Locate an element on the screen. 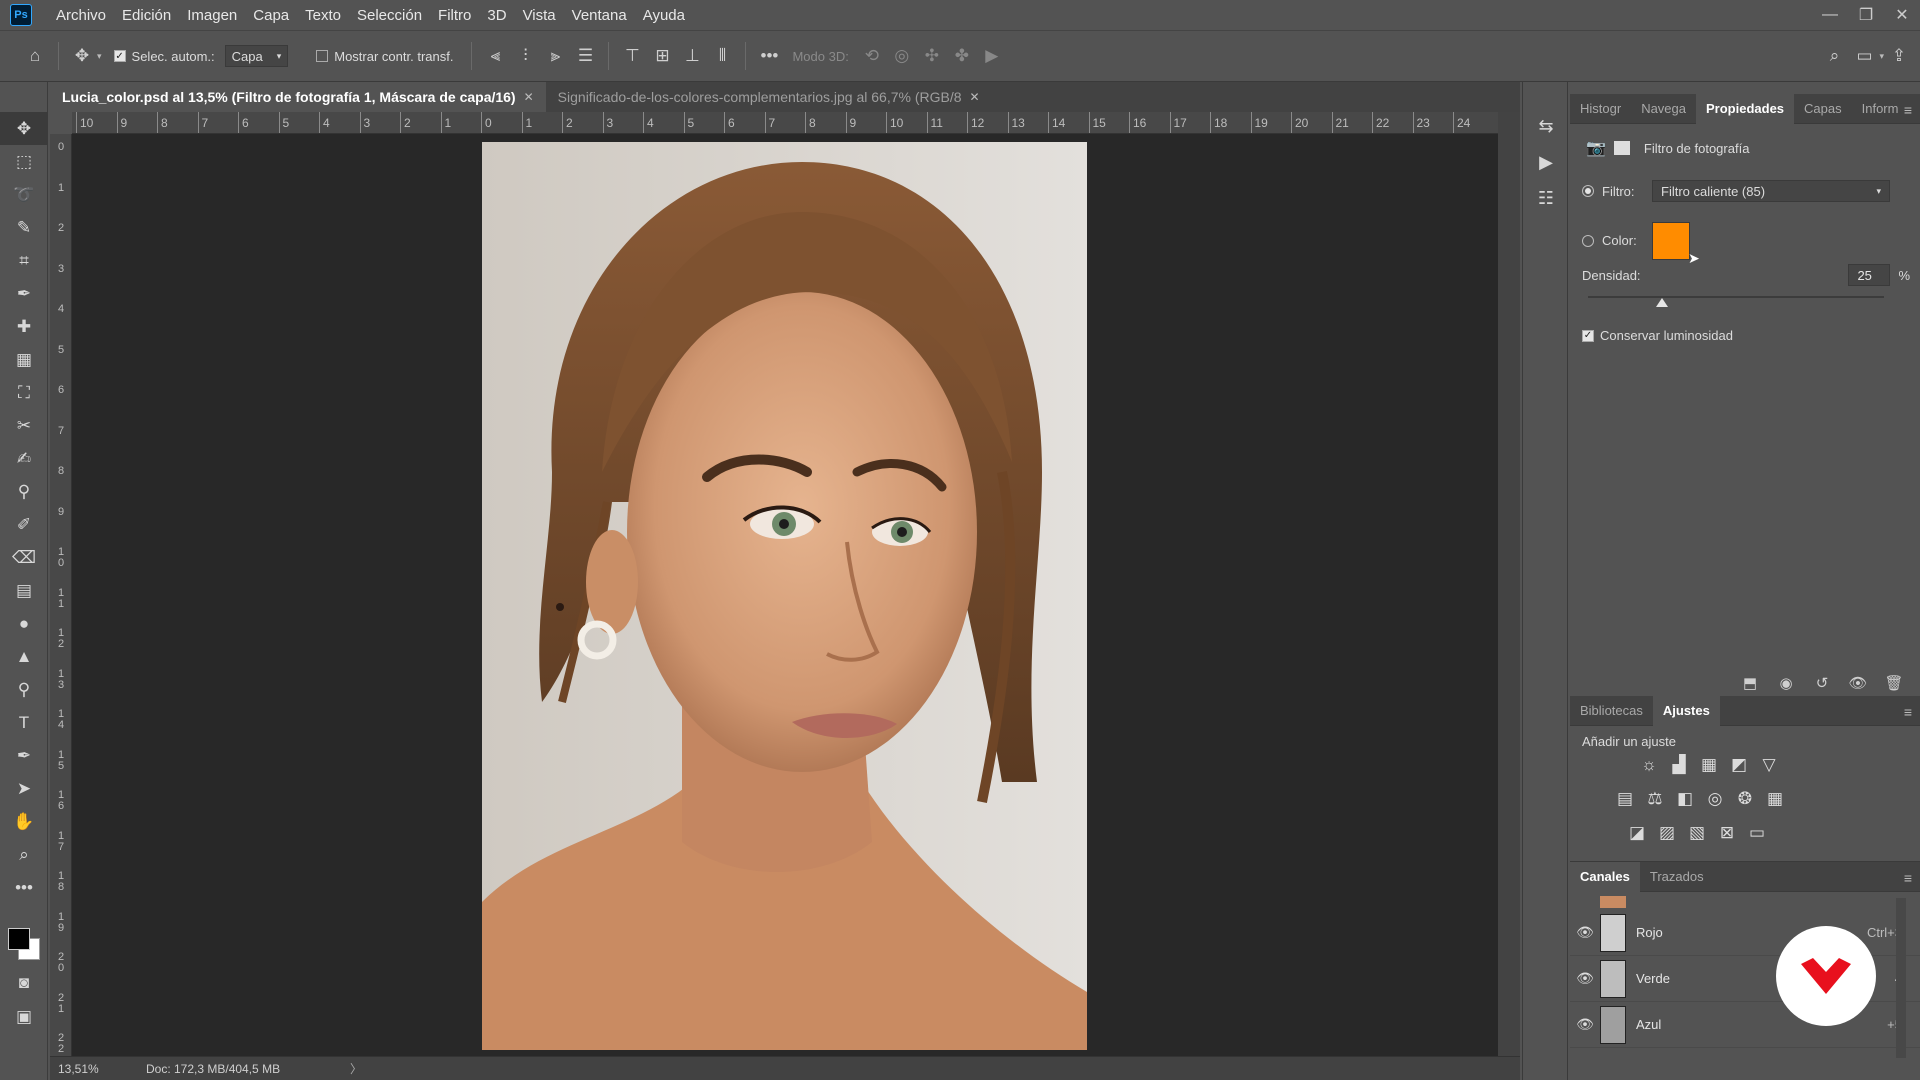 The image size is (1920, 1080). tab-ajustes: Ajustes is located at coordinates (1686, 710).